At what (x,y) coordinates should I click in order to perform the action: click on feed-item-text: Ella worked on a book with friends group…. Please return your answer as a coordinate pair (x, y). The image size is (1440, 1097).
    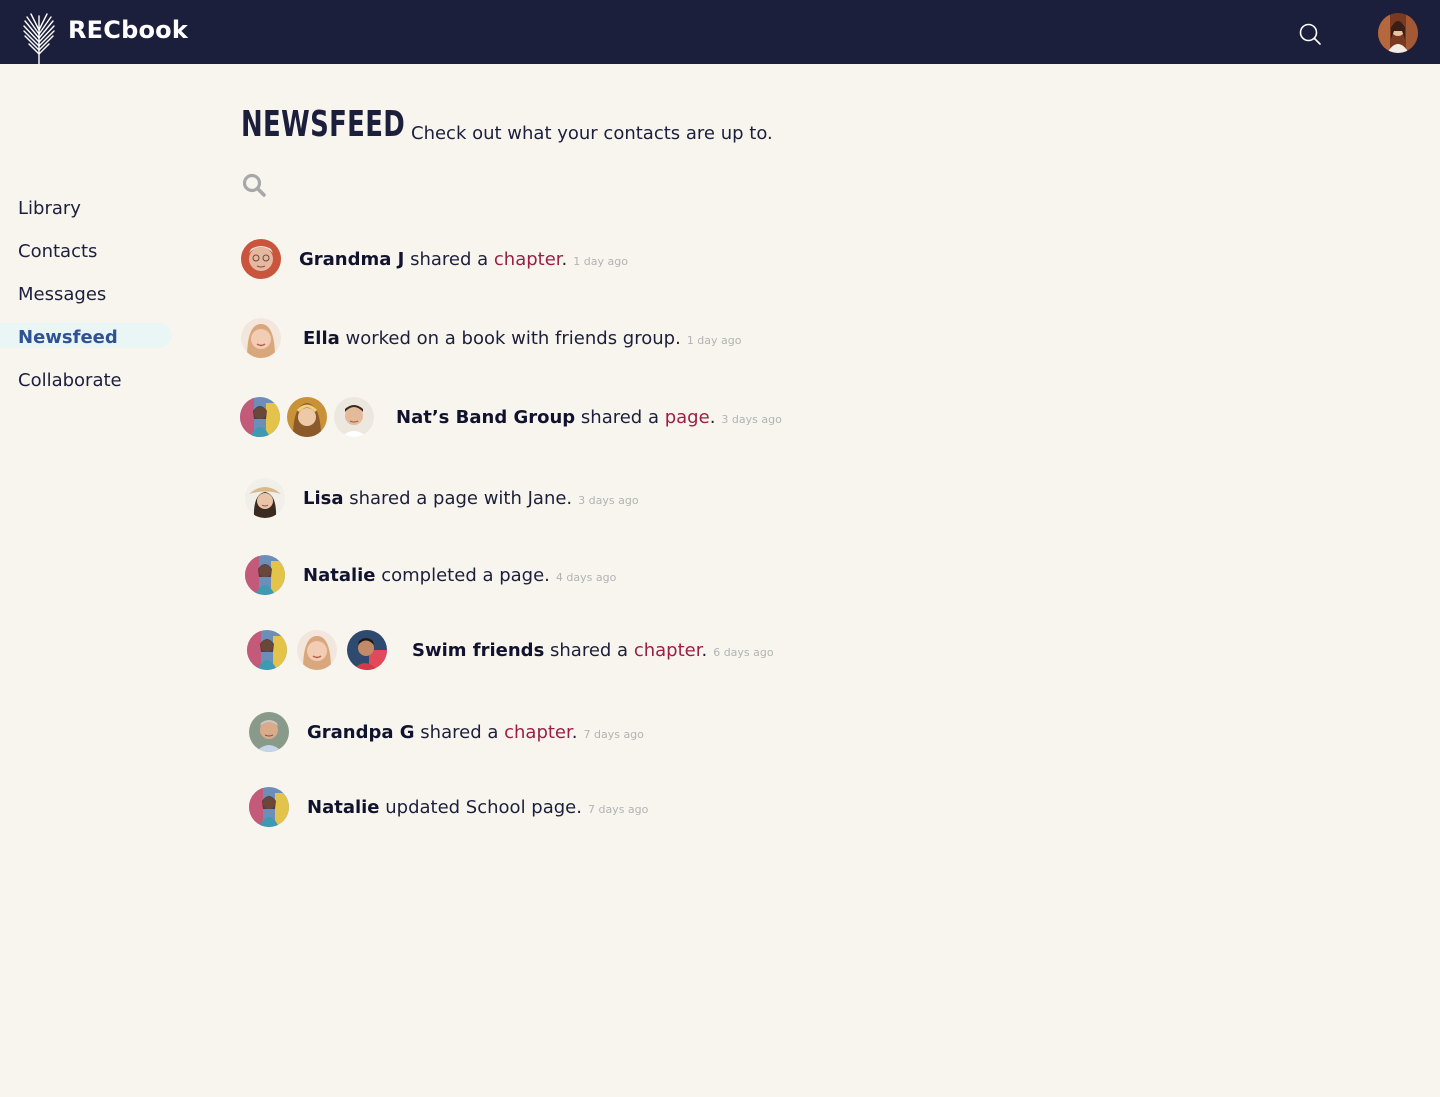
    Looking at the image, I should click on (522, 338).